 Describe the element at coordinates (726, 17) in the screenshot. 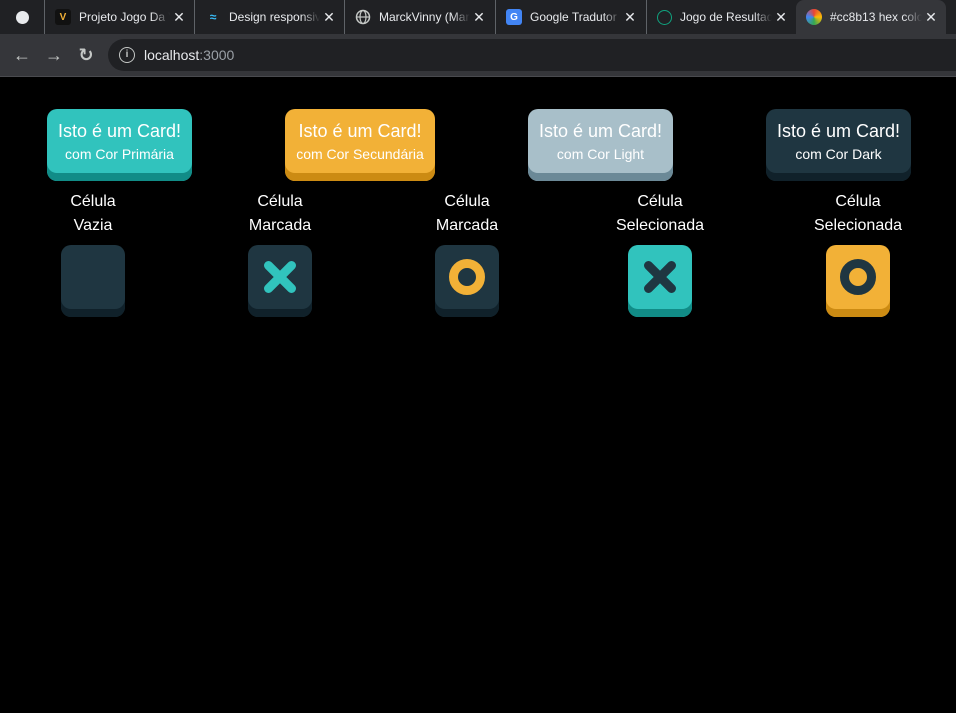

I see `tab-title: Jogo de Resultados` at that location.